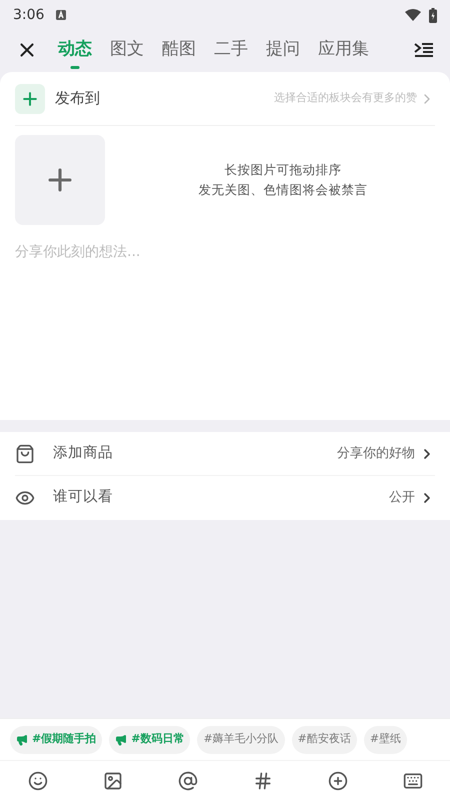  What do you see at coordinates (343, 50) in the screenshot?
I see `tab: 应用集` at bounding box center [343, 50].